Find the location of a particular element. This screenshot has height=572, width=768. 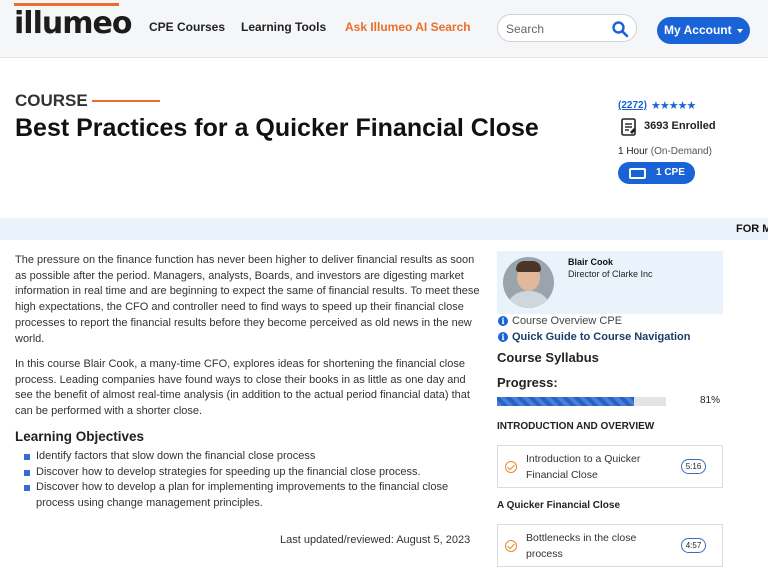

course-duration: 1 Hour (On-Demand) is located at coordinates (665, 151).